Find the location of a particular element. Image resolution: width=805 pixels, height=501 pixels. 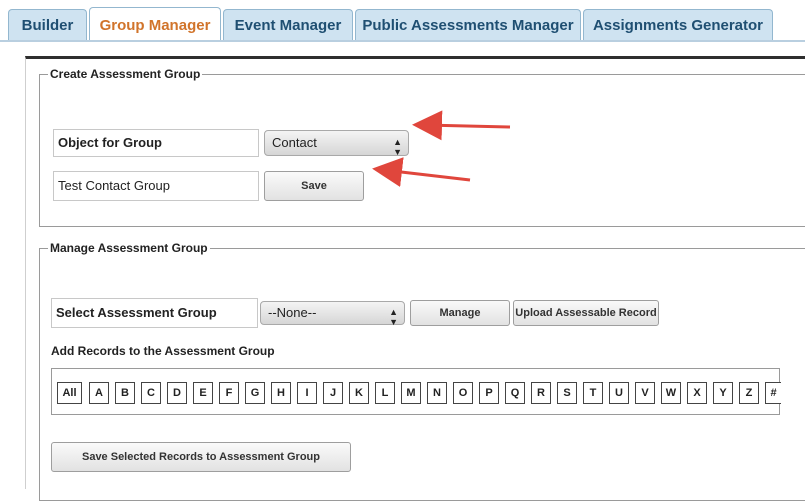

tab-builder: Builder is located at coordinates (47, 24).